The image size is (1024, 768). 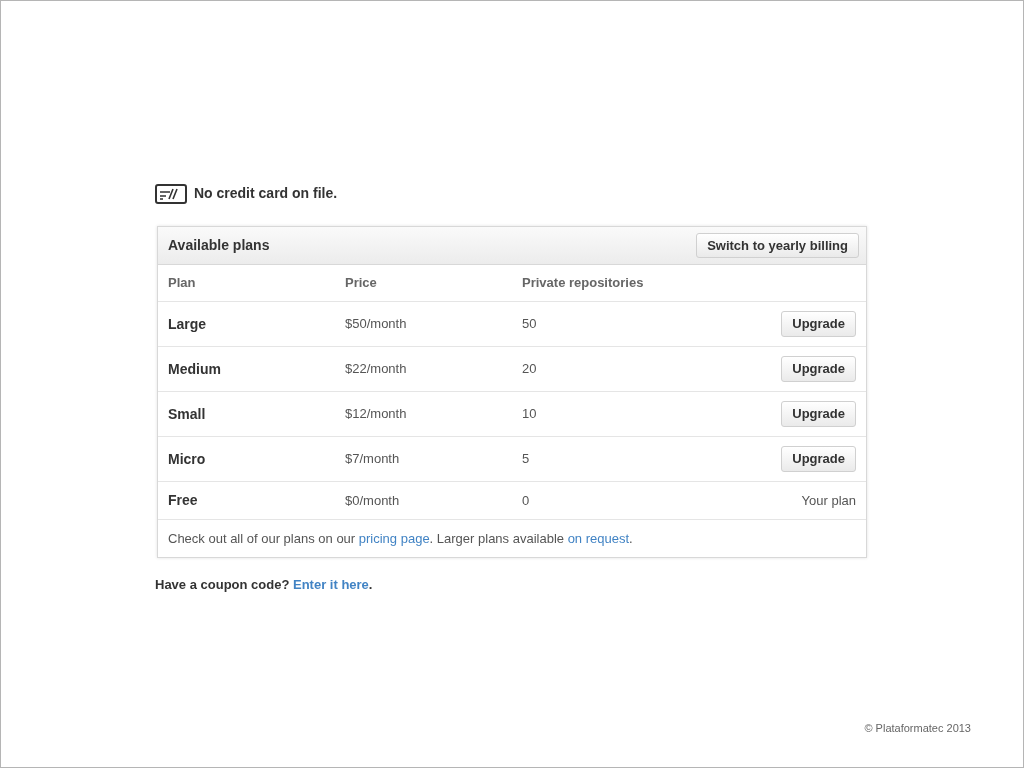 What do you see at coordinates (331, 584) in the screenshot?
I see `link: Enter it here` at bounding box center [331, 584].